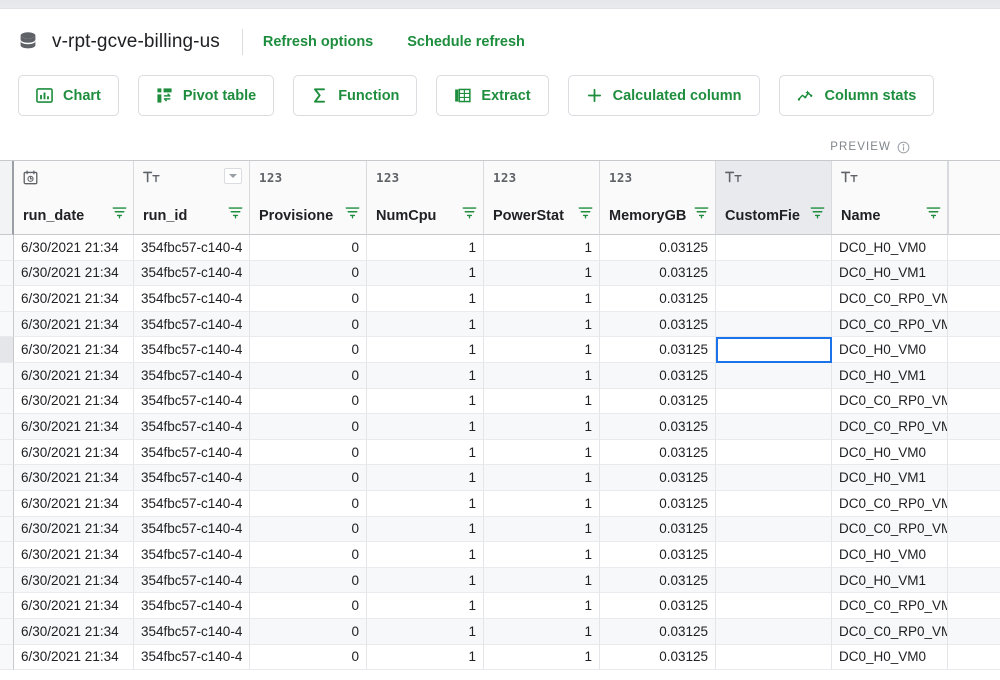 The image size is (1000, 680). Describe the element at coordinates (856, 95) in the screenshot. I see `column-stats-button: Column stats` at that location.